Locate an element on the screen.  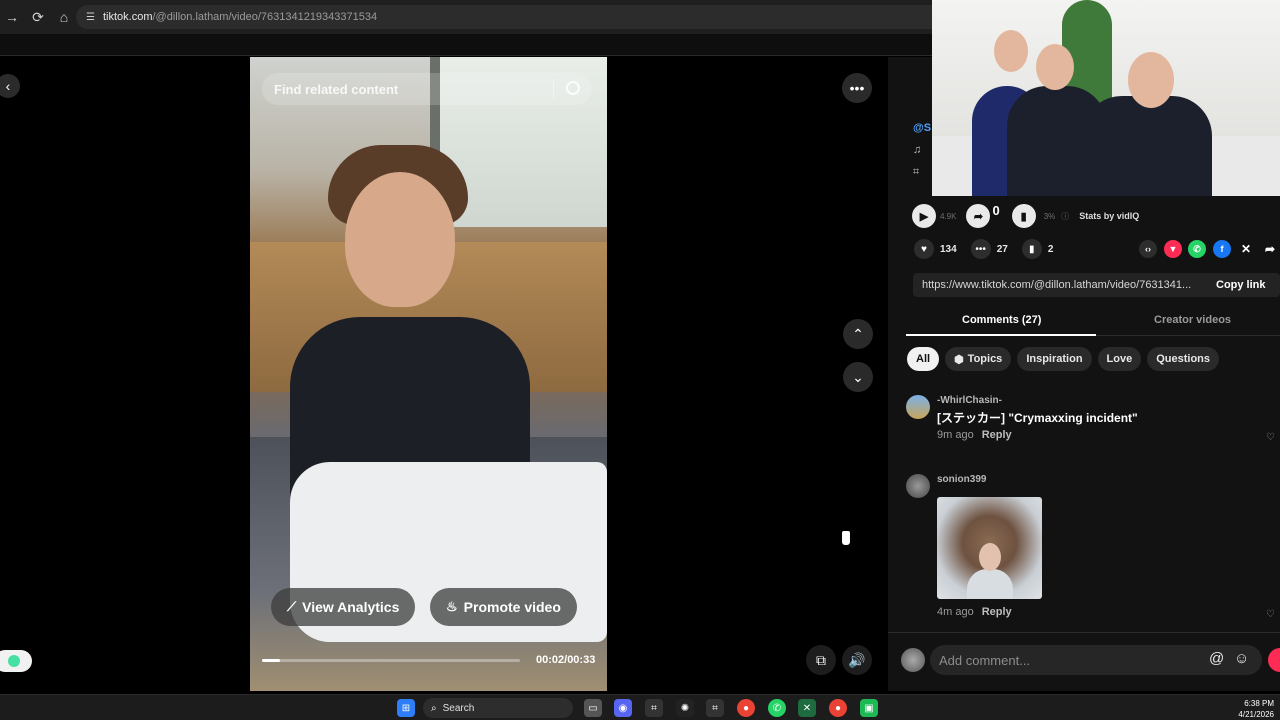
share-more-icon: ➦ is located at coordinates (1270, 249).